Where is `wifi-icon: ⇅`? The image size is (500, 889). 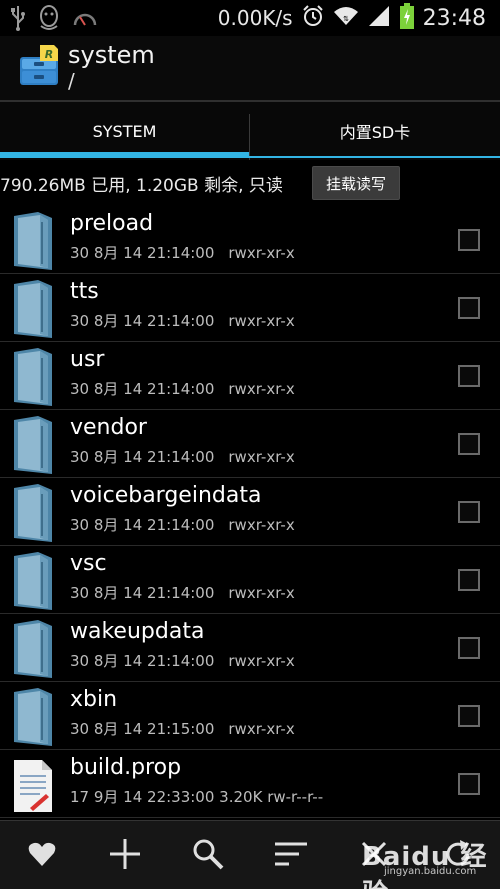 wifi-icon: ⇅ is located at coordinates (346, 18).